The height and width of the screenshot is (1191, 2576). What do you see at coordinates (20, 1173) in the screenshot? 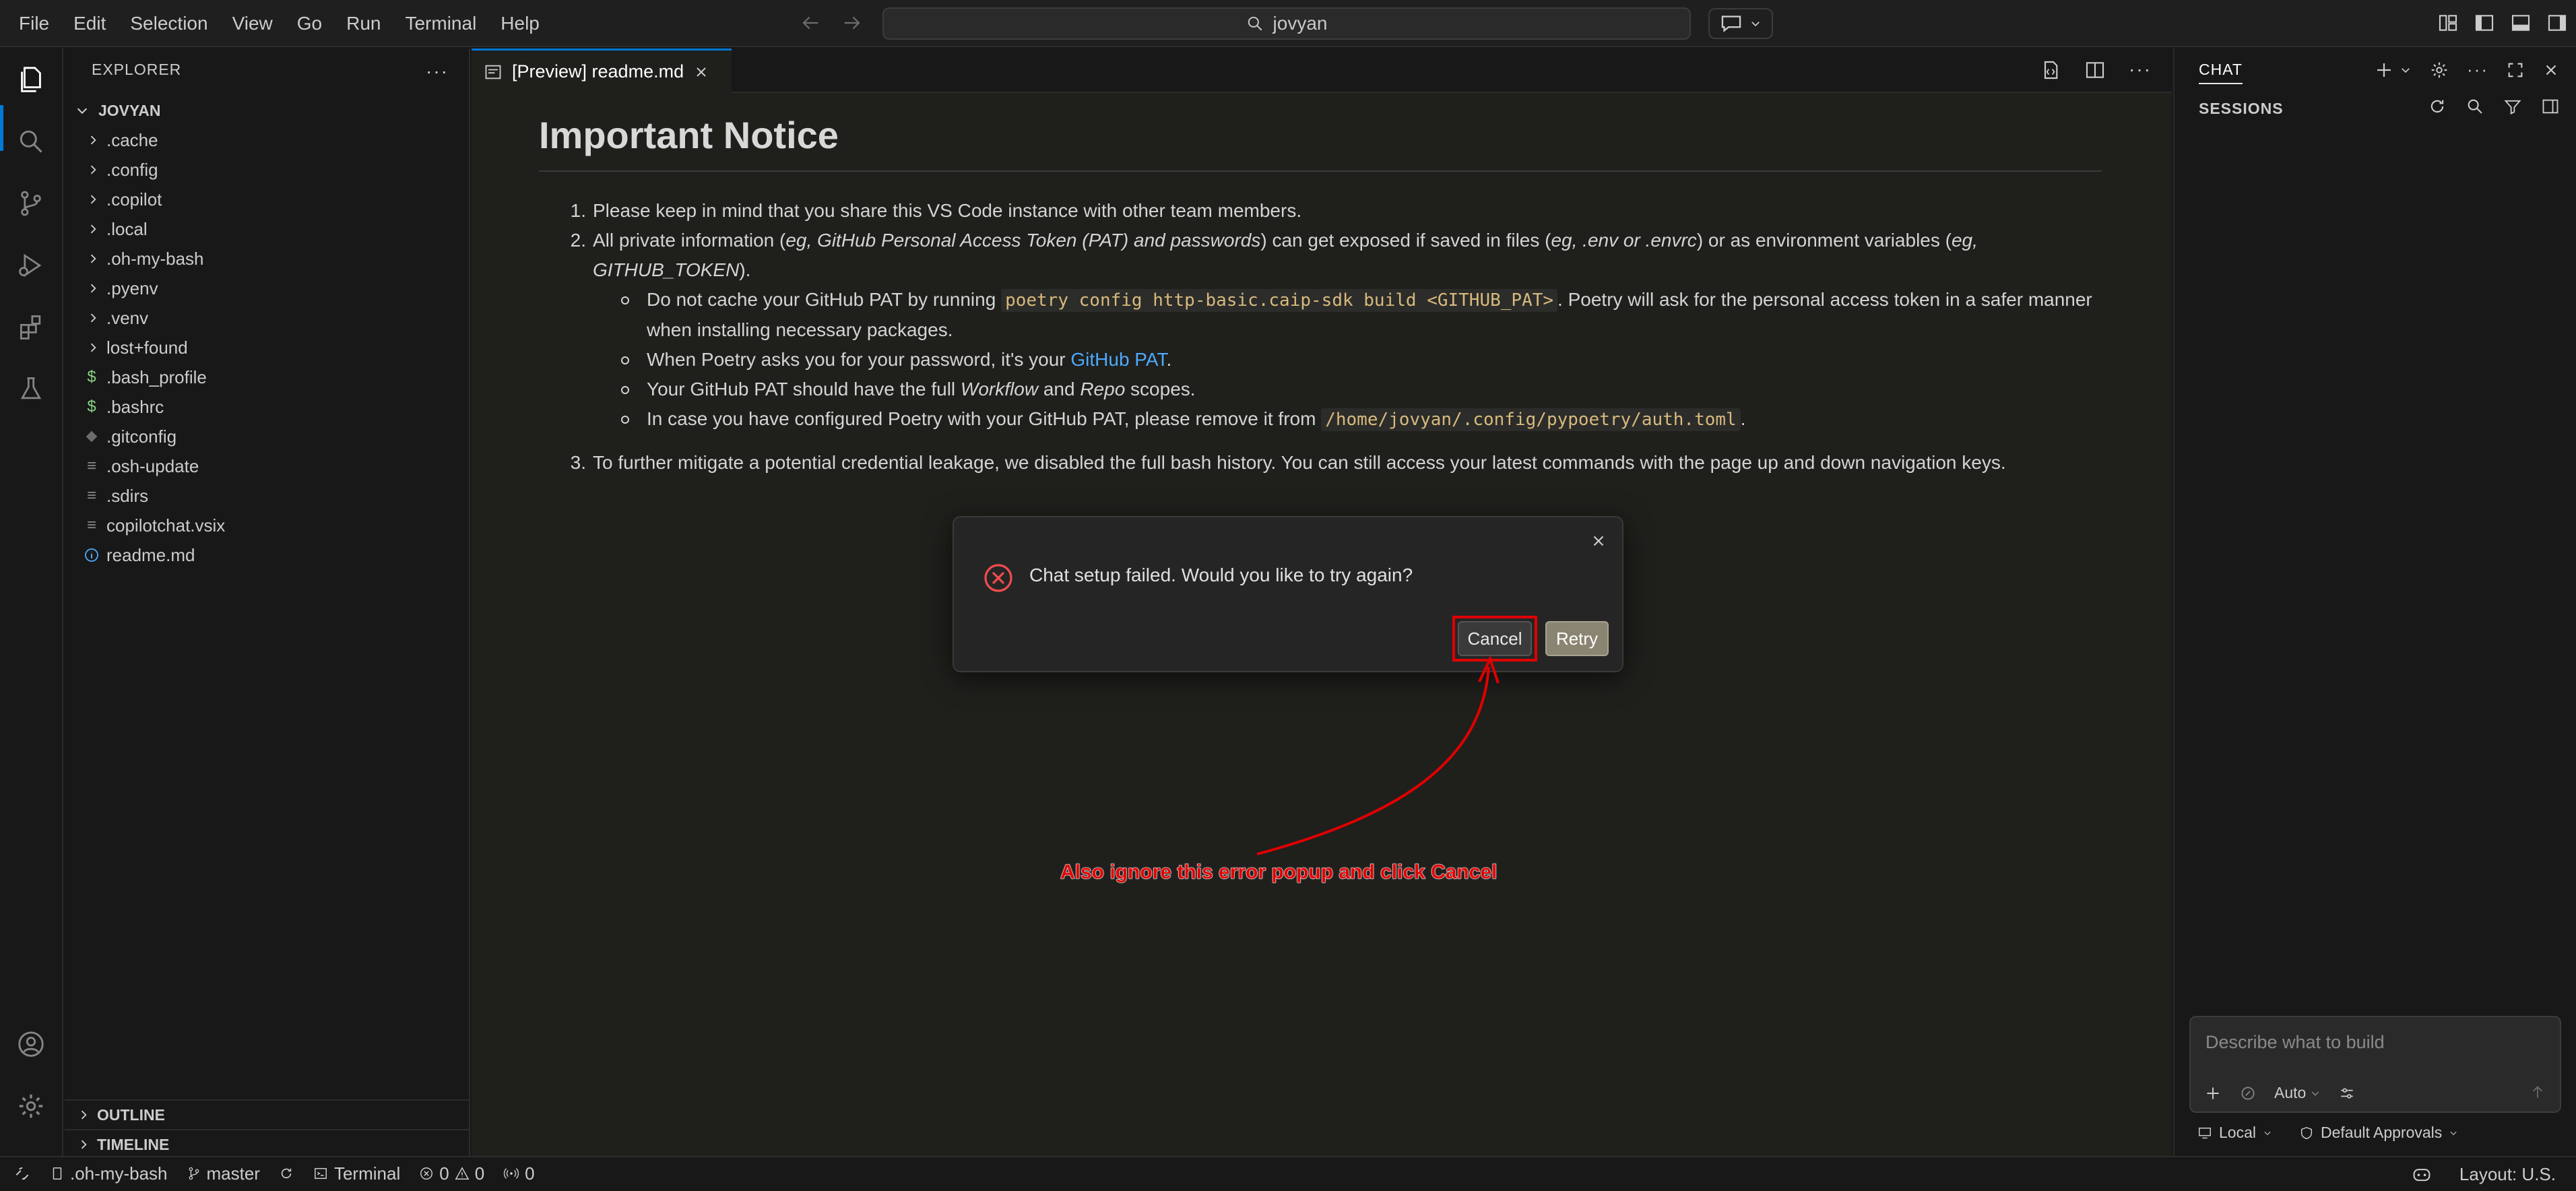
I see `remote-indicator-icon` at bounding box center [20, 1173].